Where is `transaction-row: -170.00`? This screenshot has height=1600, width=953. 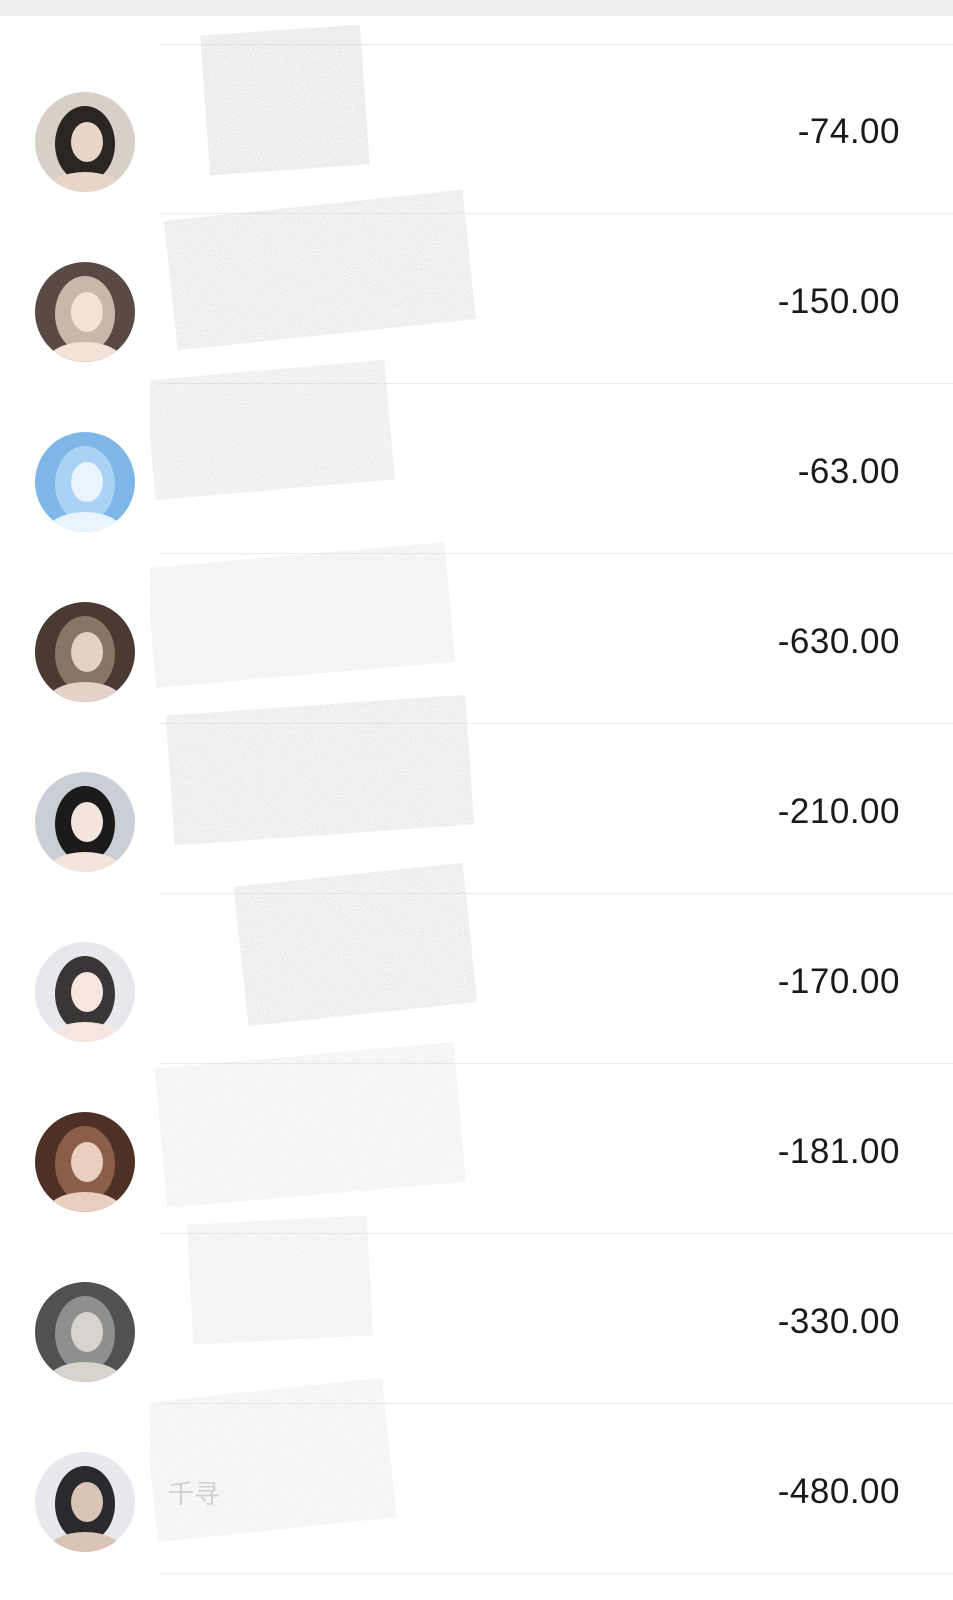
transaction-row: -170.00 is located at coordinates (476, 979).